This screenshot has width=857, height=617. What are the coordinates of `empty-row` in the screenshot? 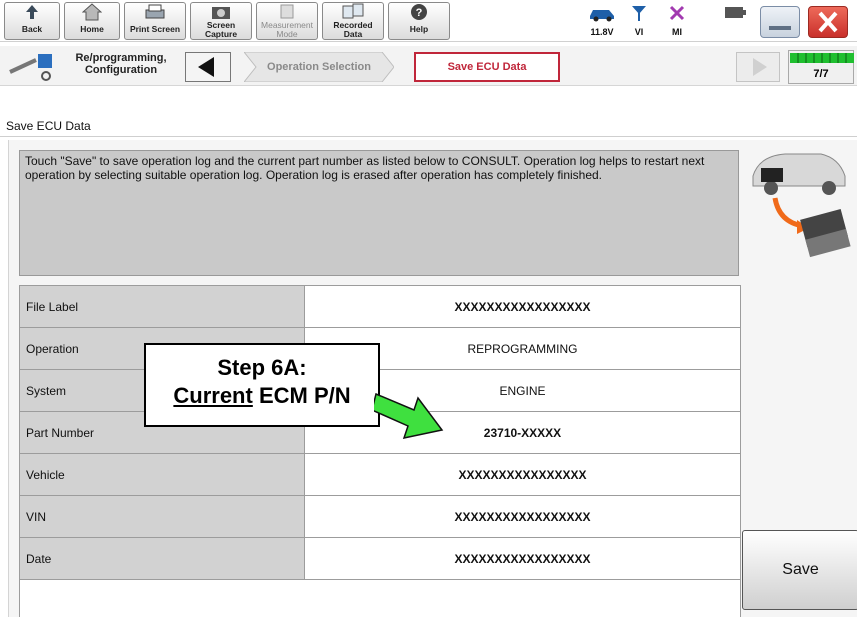 It's located at (380, 598).